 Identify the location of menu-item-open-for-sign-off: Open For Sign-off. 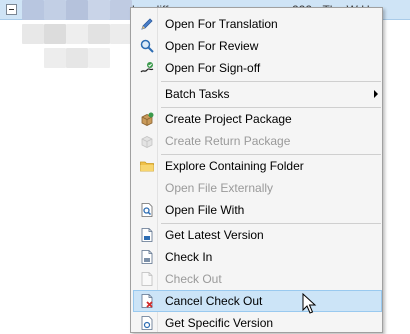
(257, 68).